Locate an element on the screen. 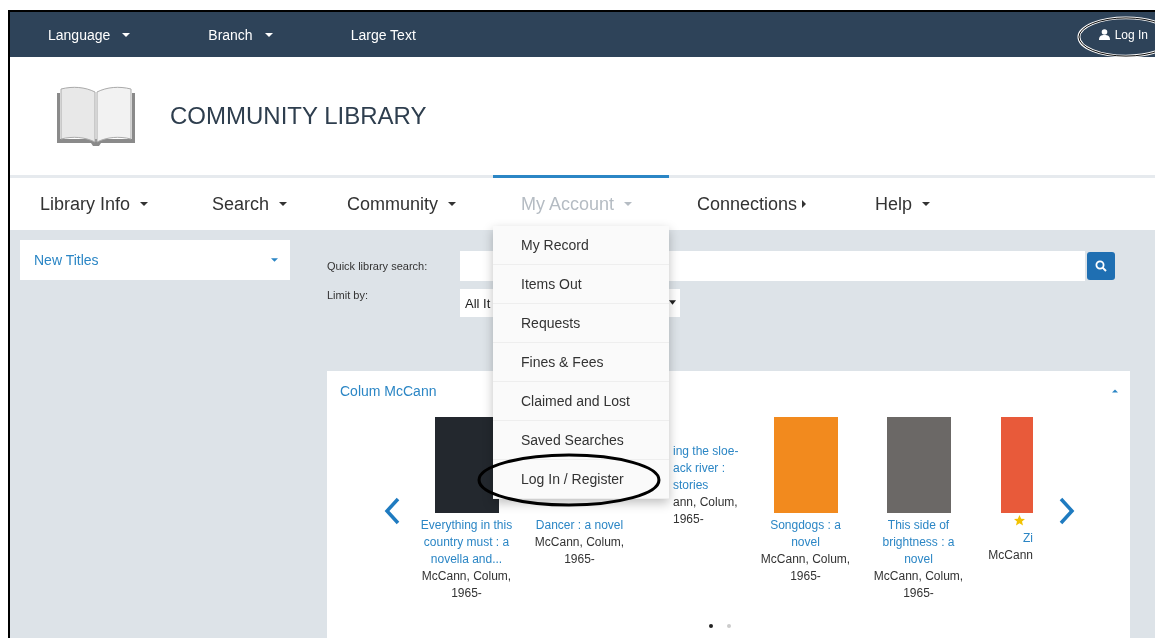 Image resolution: width=1155 pixels, height=638 pixels. menu-item: Log In / Register is located at coordinates (581, 479).